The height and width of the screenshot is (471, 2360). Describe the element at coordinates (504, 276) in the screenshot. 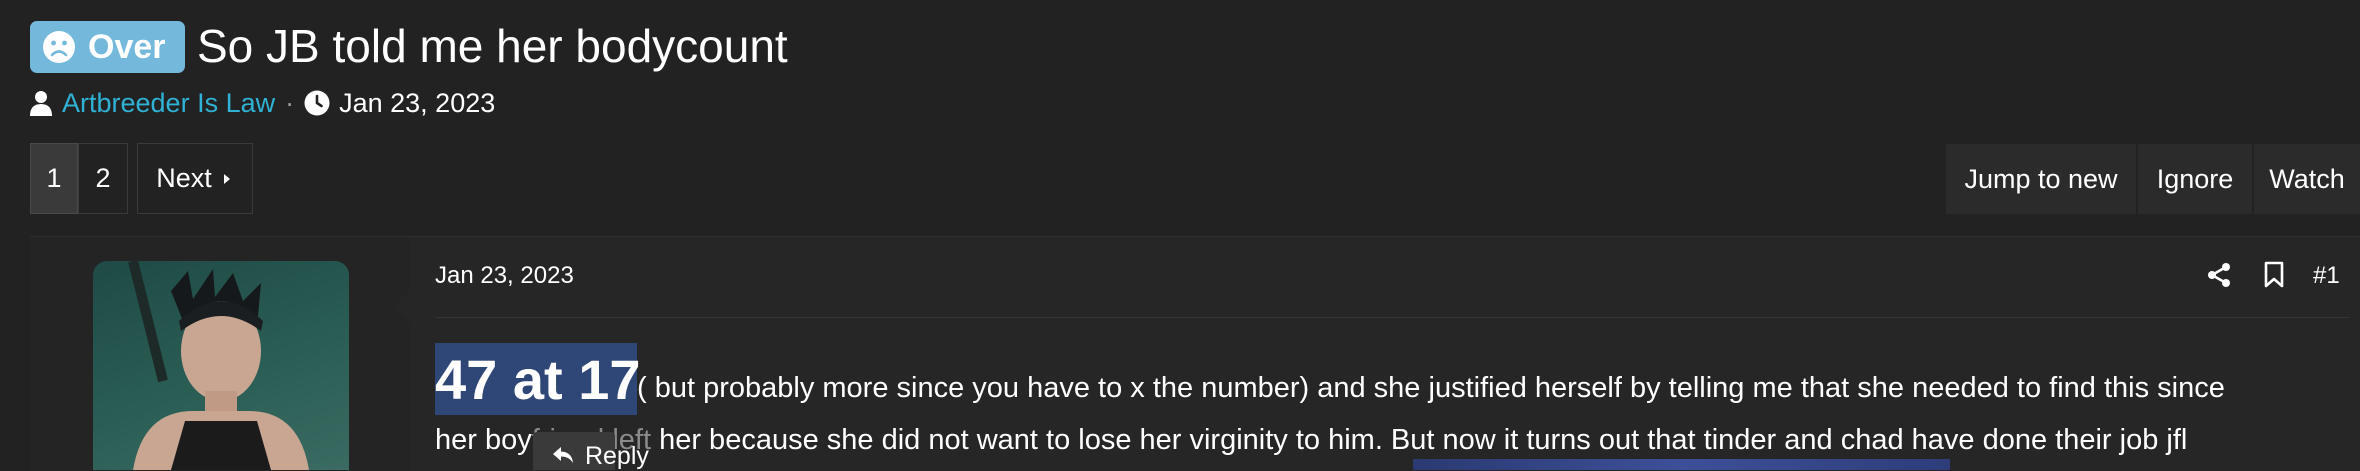

I see `post-date: Jan 23, 2023` at that location.